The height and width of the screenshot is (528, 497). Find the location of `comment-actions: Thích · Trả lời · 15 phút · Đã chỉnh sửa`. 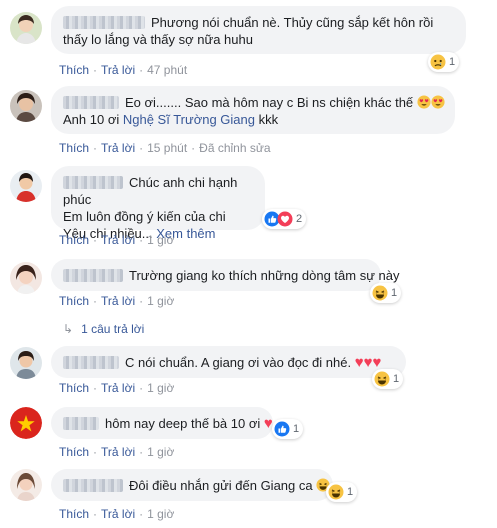

comment-actions: Thích · Trả lời · 15 phút · Đã chỉnh sửa is located at coordinates (165, 148).